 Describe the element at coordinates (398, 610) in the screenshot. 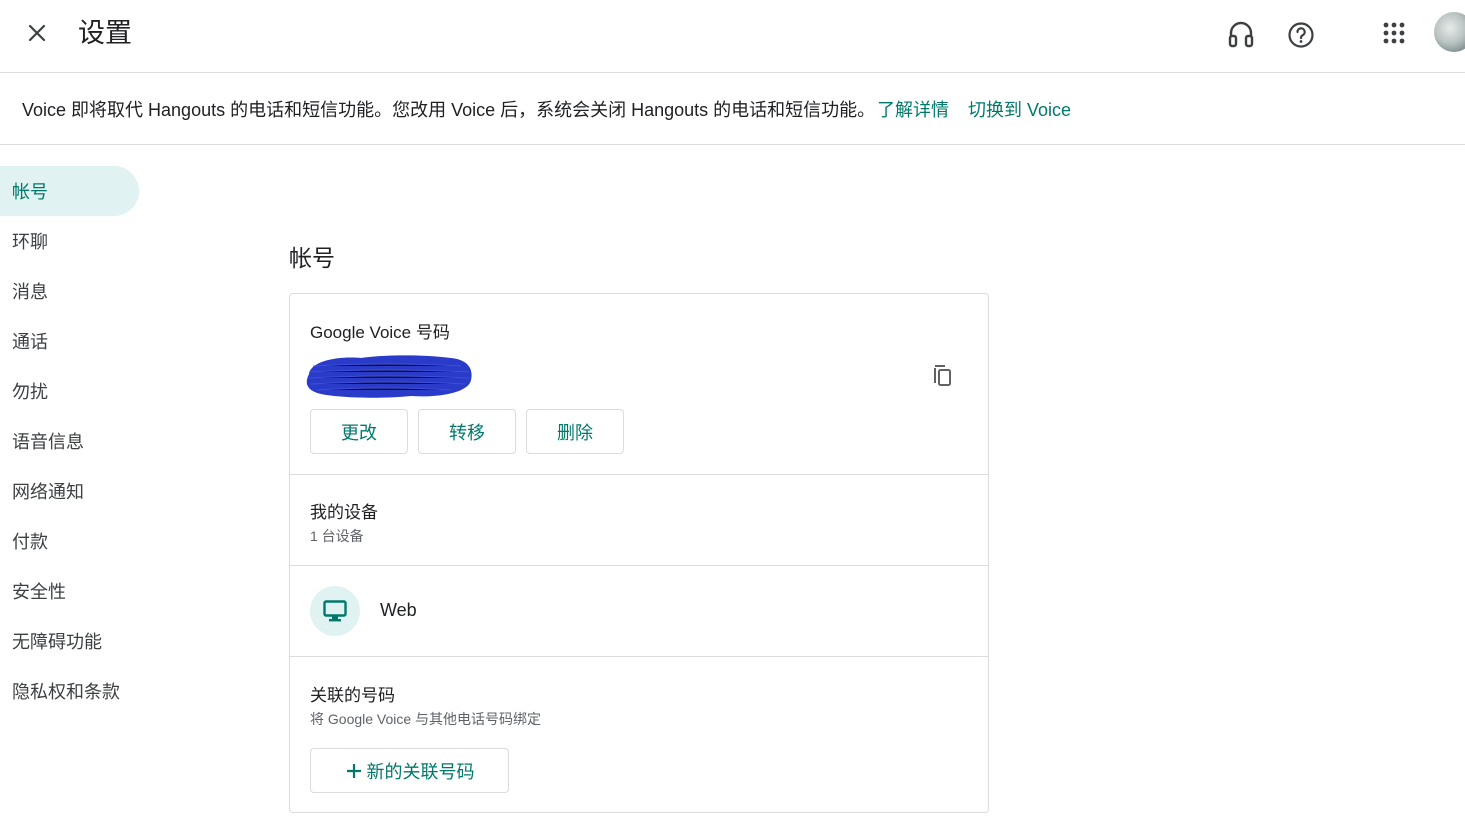

I see `device-item-name: Web` at that location.